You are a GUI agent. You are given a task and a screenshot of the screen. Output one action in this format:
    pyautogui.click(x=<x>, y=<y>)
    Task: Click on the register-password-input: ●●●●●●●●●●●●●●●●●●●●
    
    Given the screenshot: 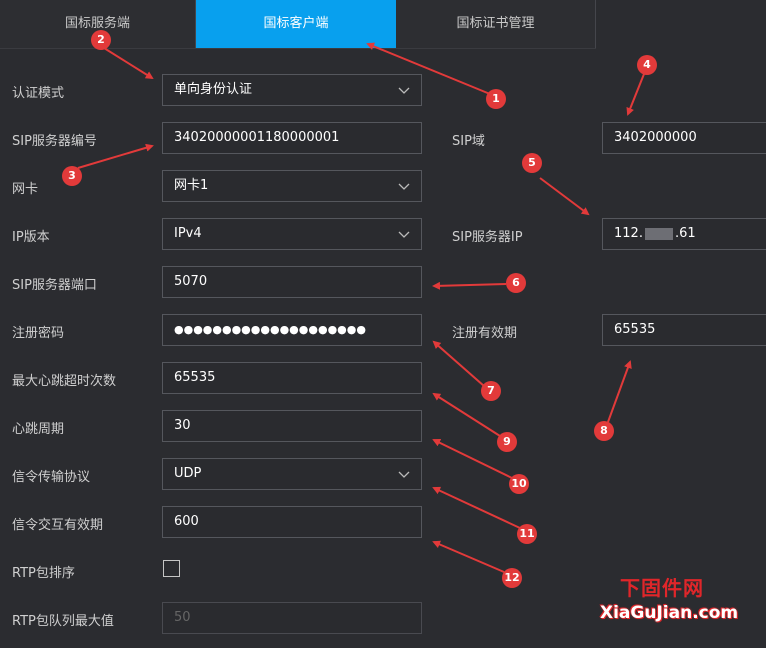 What is the action you would take?
    pyautogui.click(x=292, y=330)
    